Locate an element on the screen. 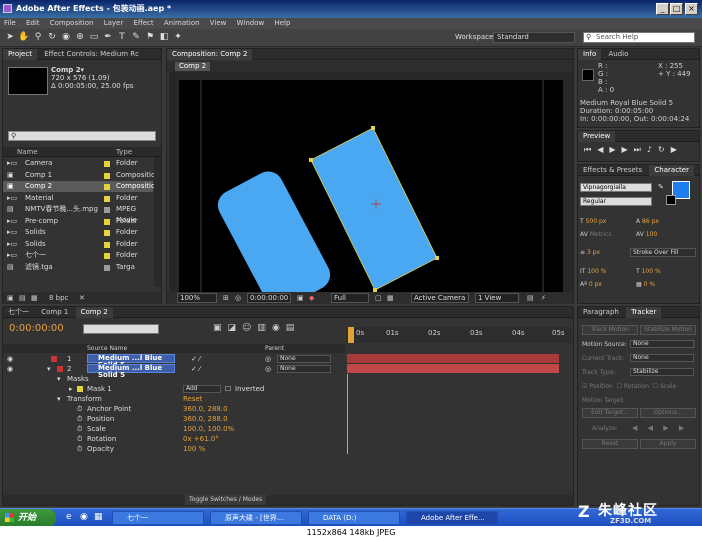  stroke-type-select: Stroke Over Fill is located at coordinates (663, 252).